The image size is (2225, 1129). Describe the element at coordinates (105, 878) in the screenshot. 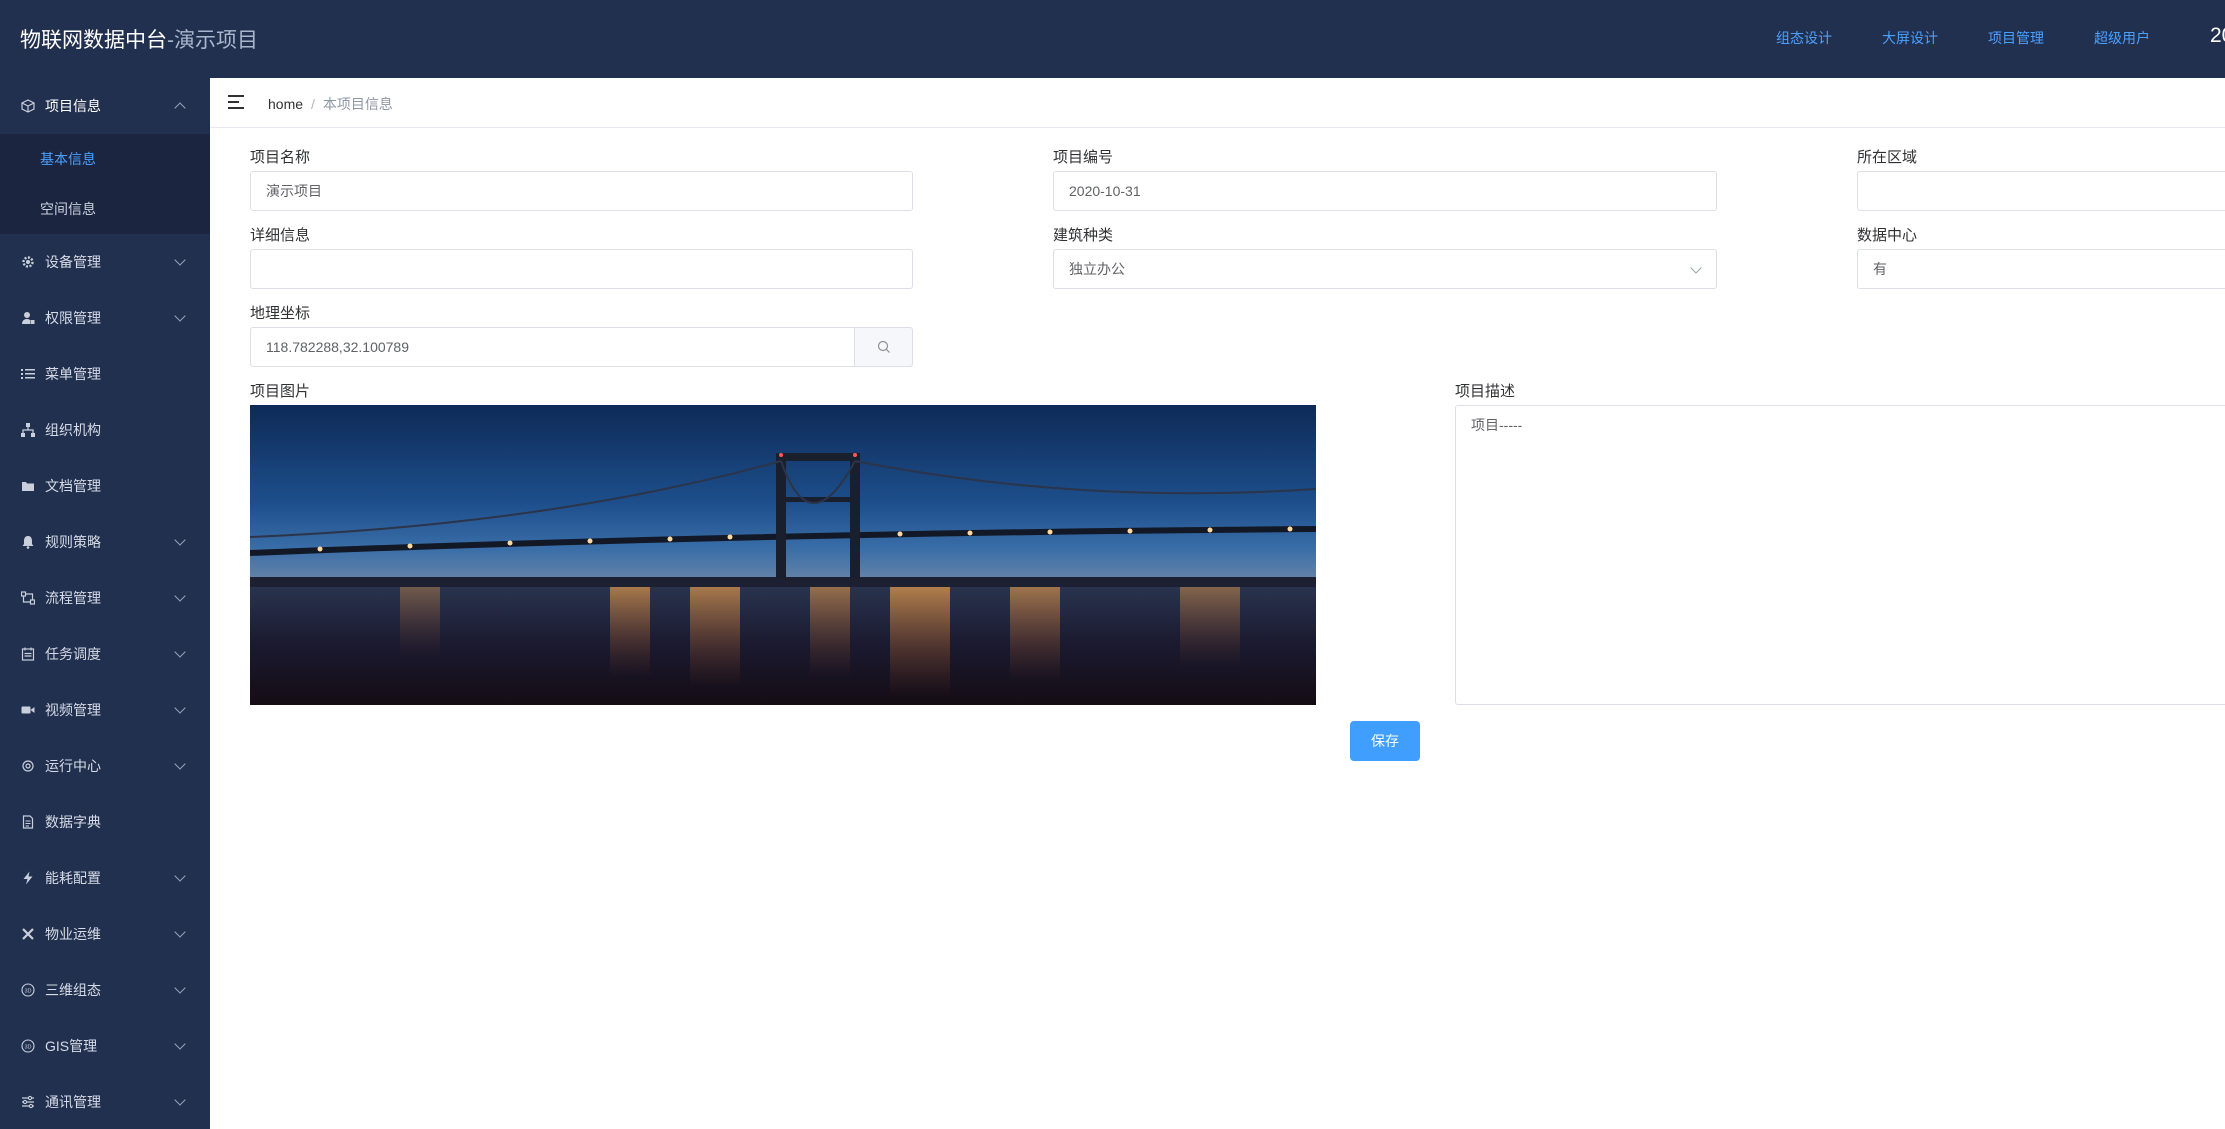

I see `sidebar-item-energy: 能耗配置` at that location.